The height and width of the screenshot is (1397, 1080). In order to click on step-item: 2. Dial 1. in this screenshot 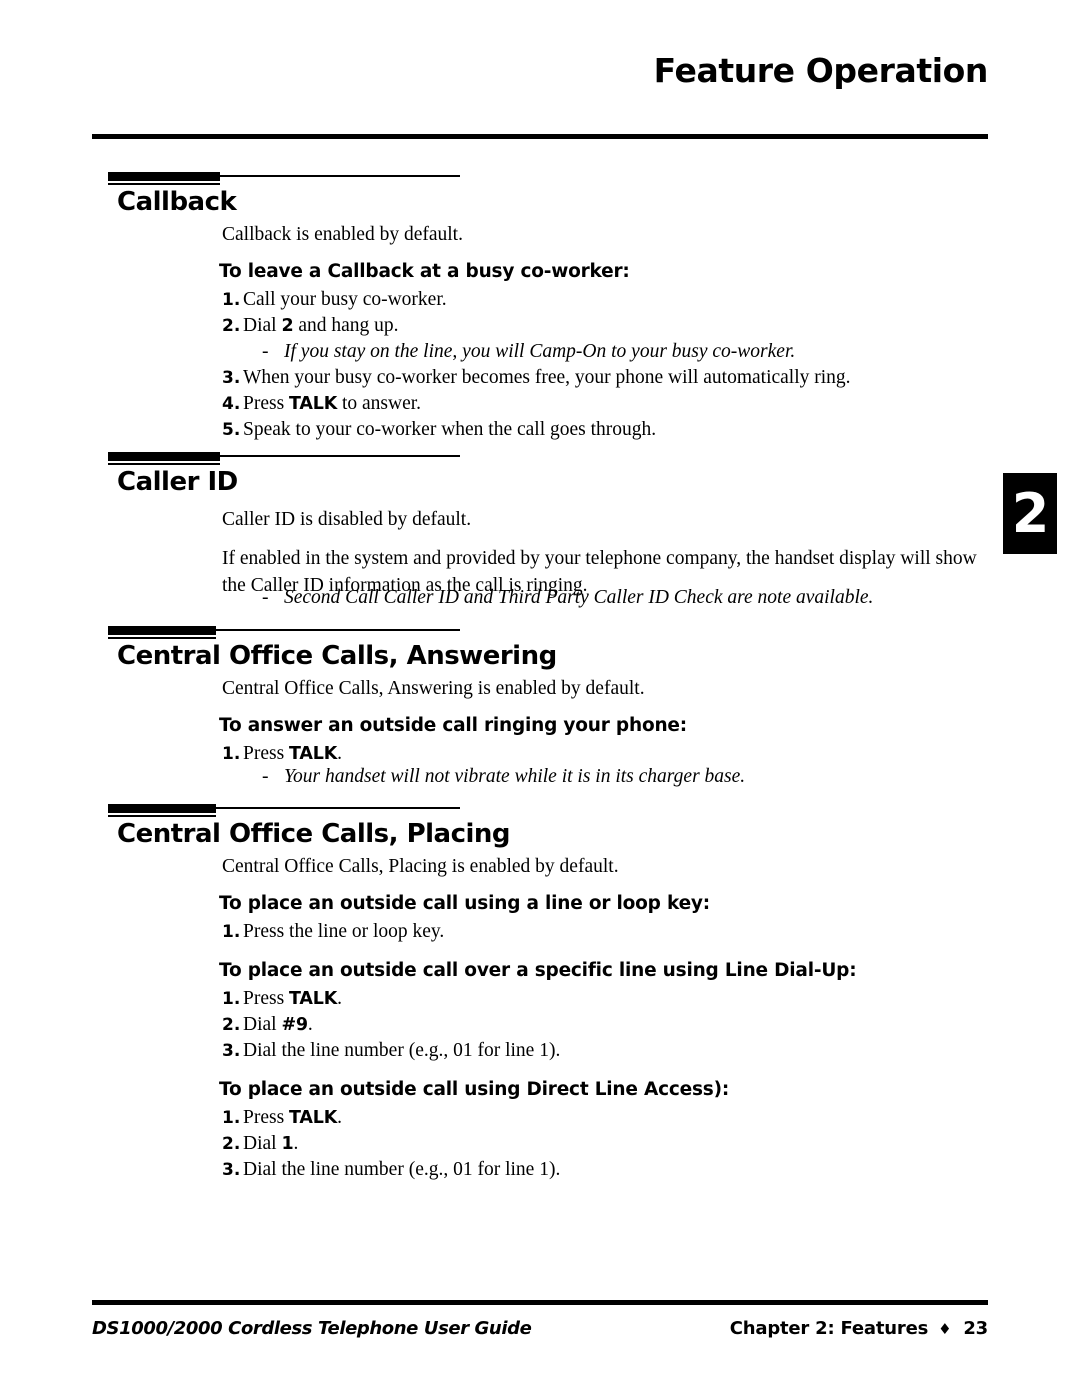, I will do `click(260, 1144)`.